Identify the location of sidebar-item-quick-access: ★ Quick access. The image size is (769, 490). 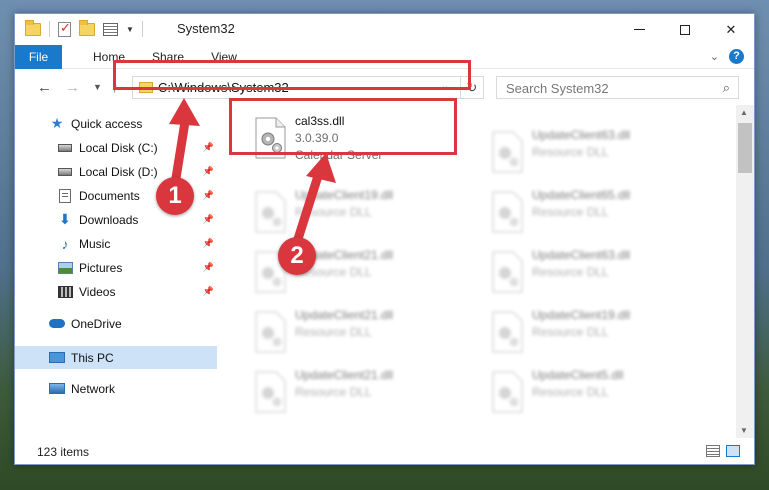
(116, 123).